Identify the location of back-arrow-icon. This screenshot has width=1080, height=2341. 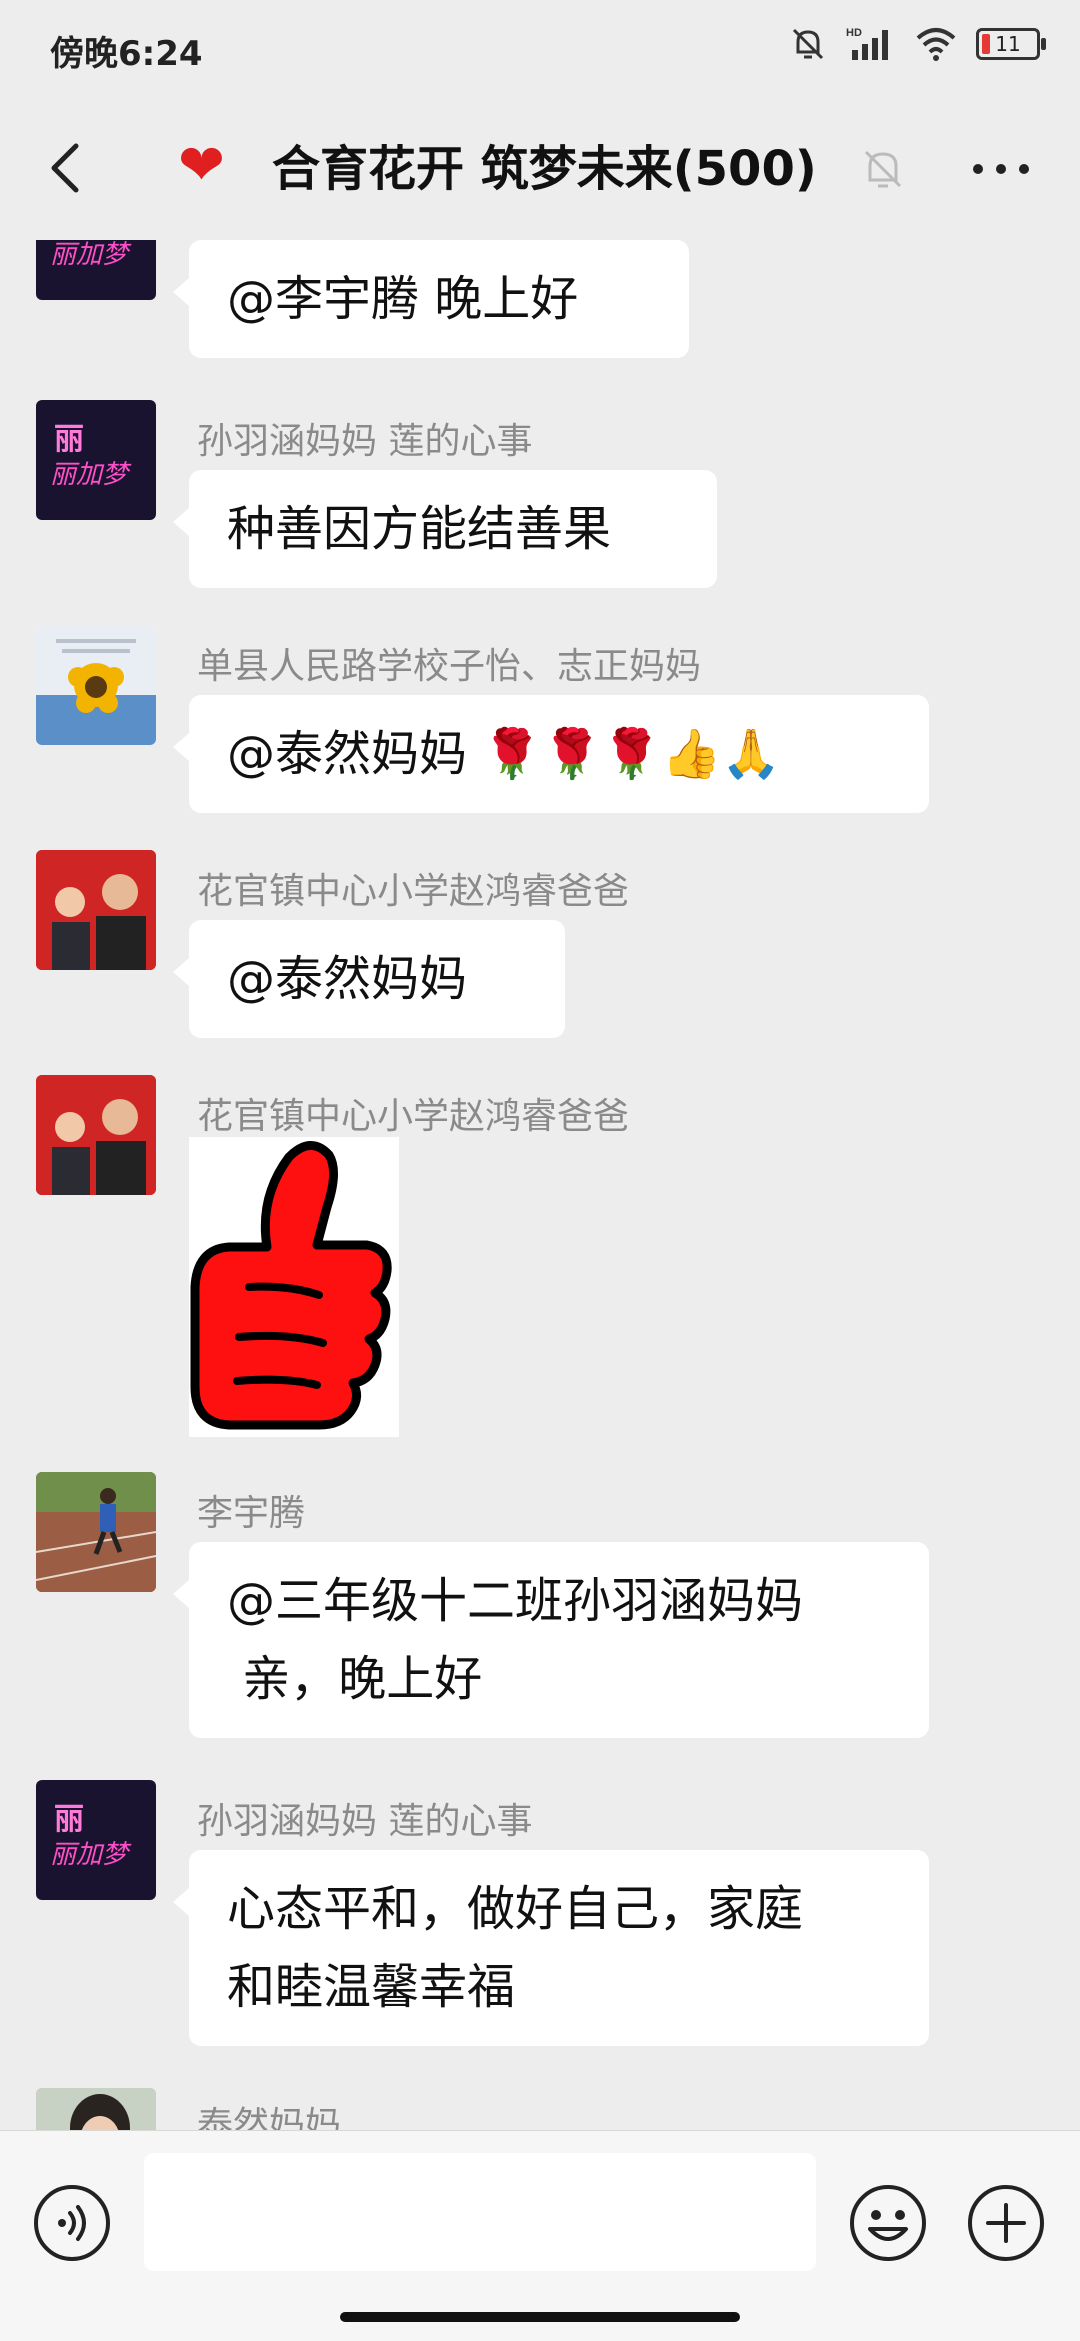
(70, 168).